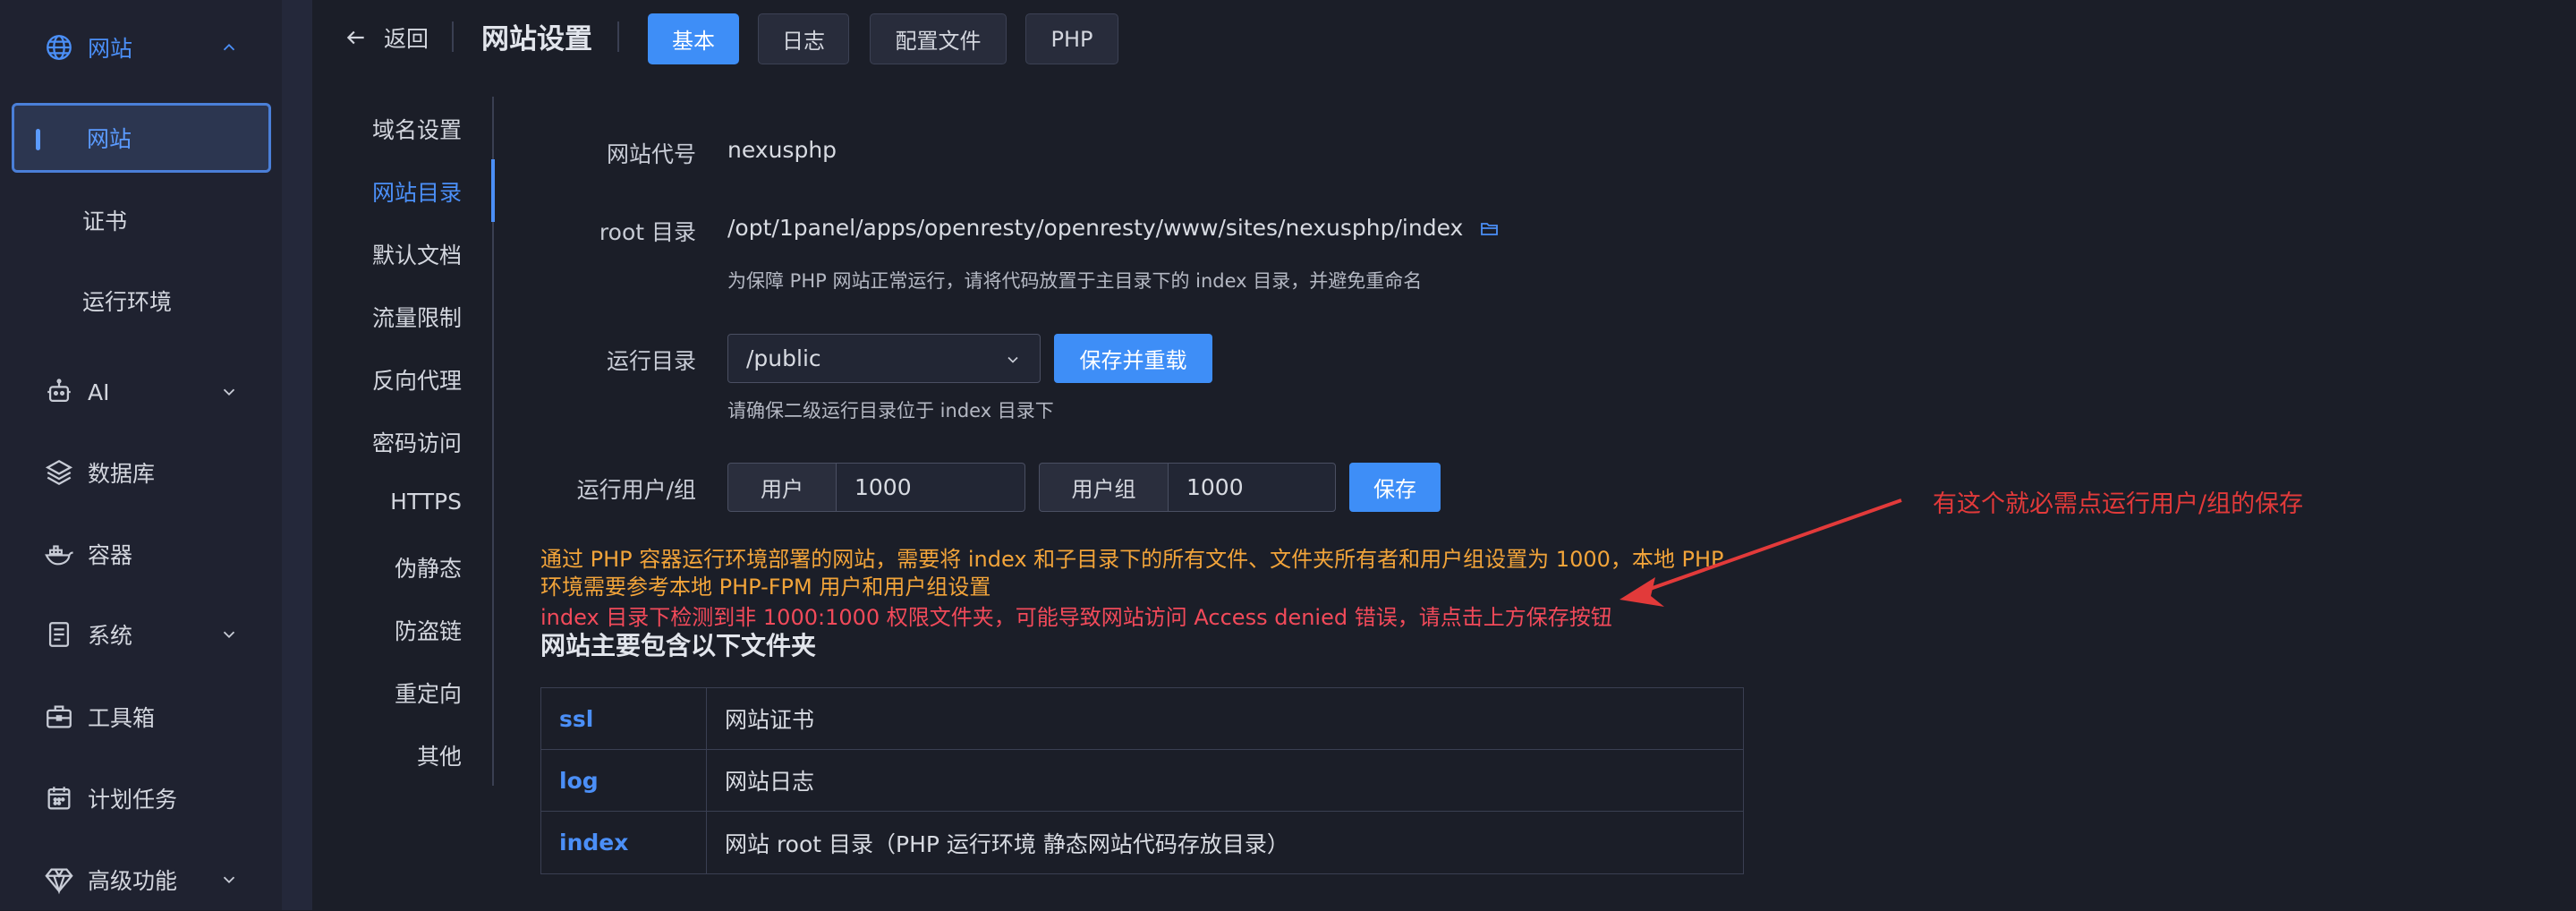 Image resolution: width=2576 pixels, height=911 pixels. Describe the element at coordinates (105, 221) in the screenshot. I see `sidebar-item-cert-label: 证书` at that location.